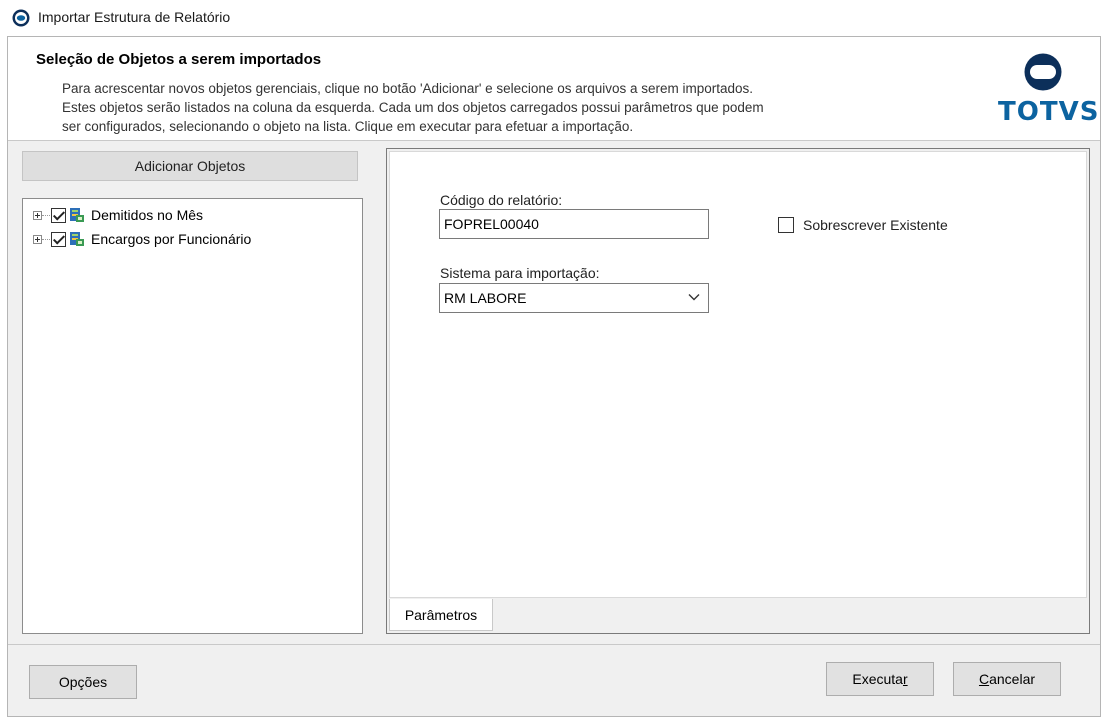 The height and width of the screenshot is (725, 1108). Describe the element at coordinates (501, 200) in the screenshot. I see `code-label: Código do relatório:` at that location.